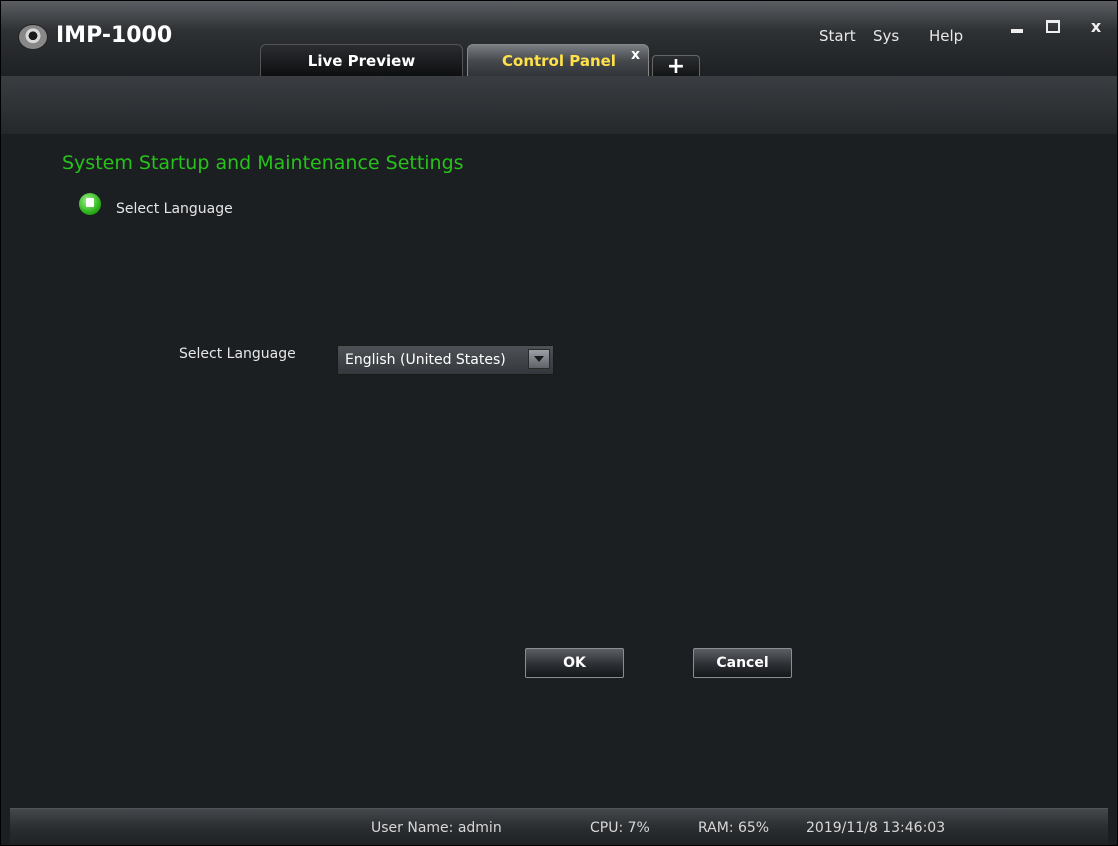 This screenshot has height=846, width=1118. Describe the element at coordinates (620, 828) in the screenshot. I see `status-cpu: CPU: 7%` at that location.